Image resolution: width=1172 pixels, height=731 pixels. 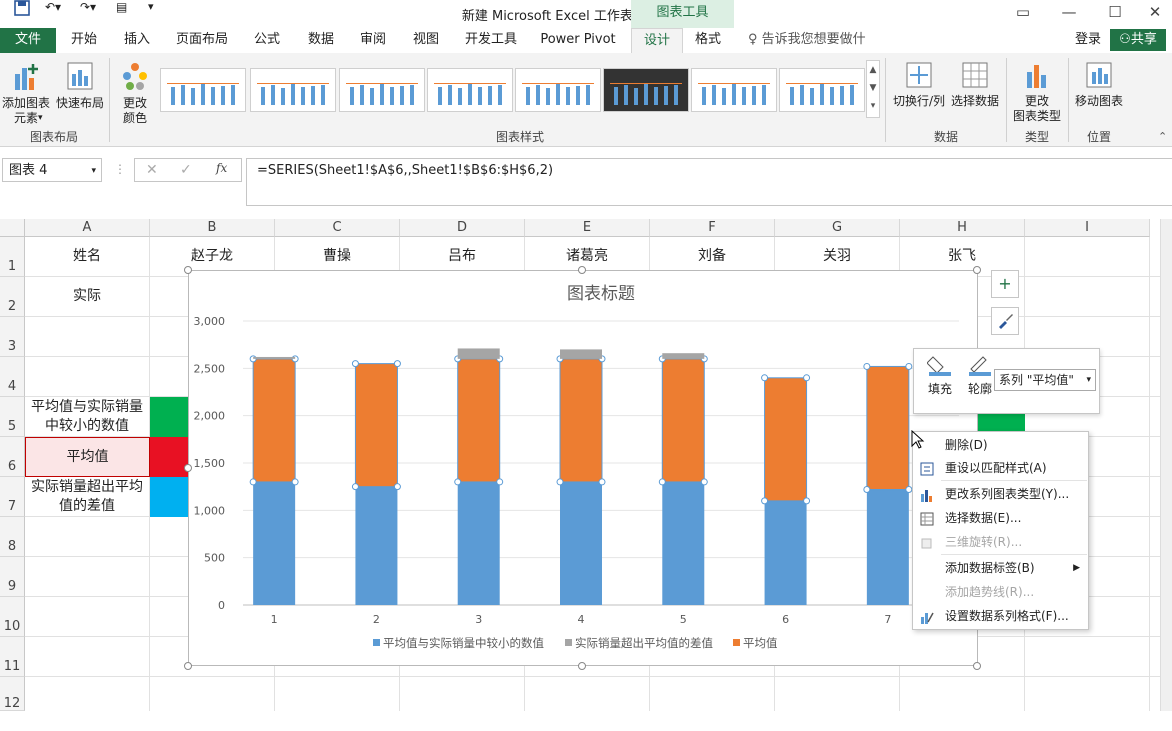 What do you see at coordinates (87, 257) in the screenshot?
I see `cell-a1: 姓名` at bounding box center [87, 257].